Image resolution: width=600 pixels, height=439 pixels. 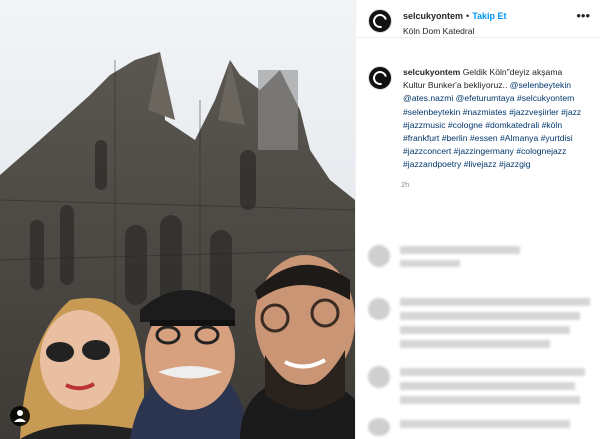 What do you see at coordinates (484, 151) in the screenshot?
I see `hashtag-link: #jazzingermany` at bounding box center [484, 151].